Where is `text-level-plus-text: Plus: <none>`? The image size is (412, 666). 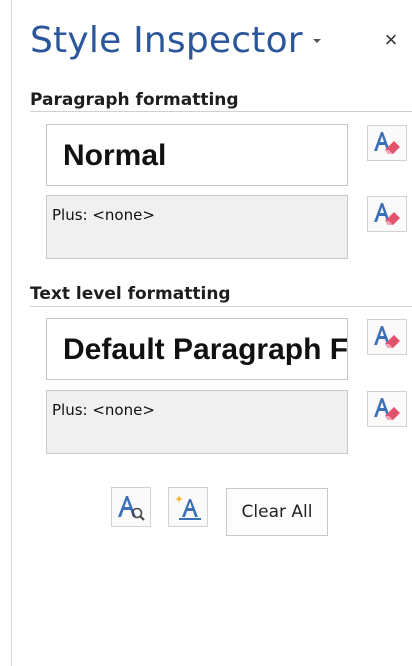
text-level-plus-text: Plus: <none> is located at coordinates (103, 410).